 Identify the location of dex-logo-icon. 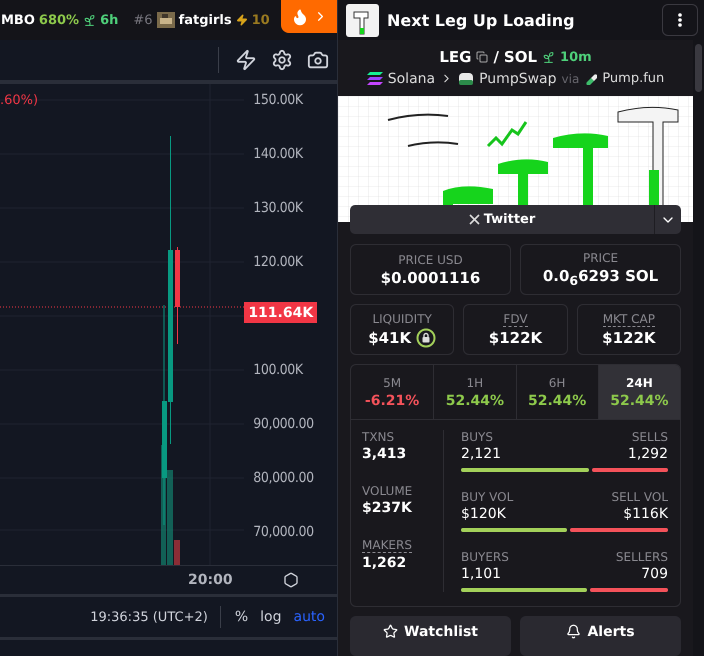
(466, 78).